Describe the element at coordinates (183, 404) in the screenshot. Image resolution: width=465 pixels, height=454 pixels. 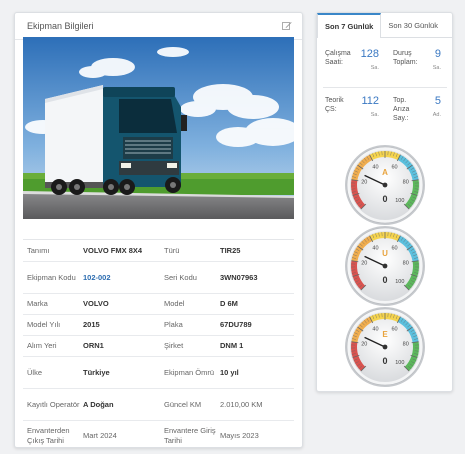
I see `label-guncel-km: Güncel KM` at that location.